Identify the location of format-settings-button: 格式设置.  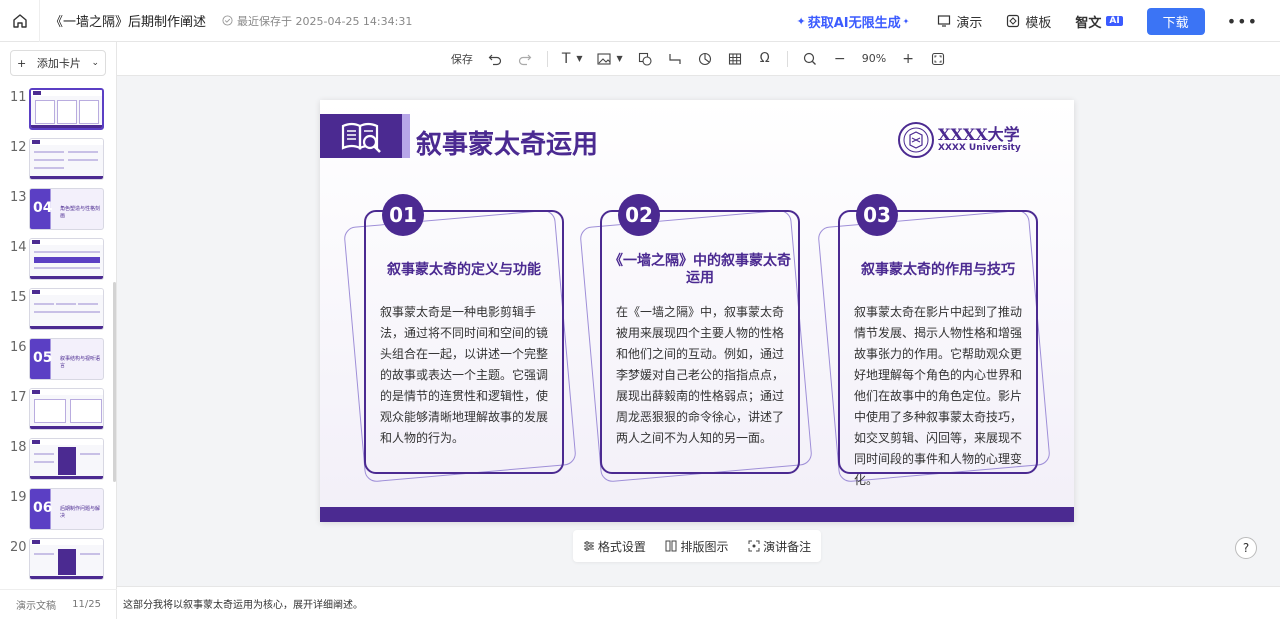
(614, 546).